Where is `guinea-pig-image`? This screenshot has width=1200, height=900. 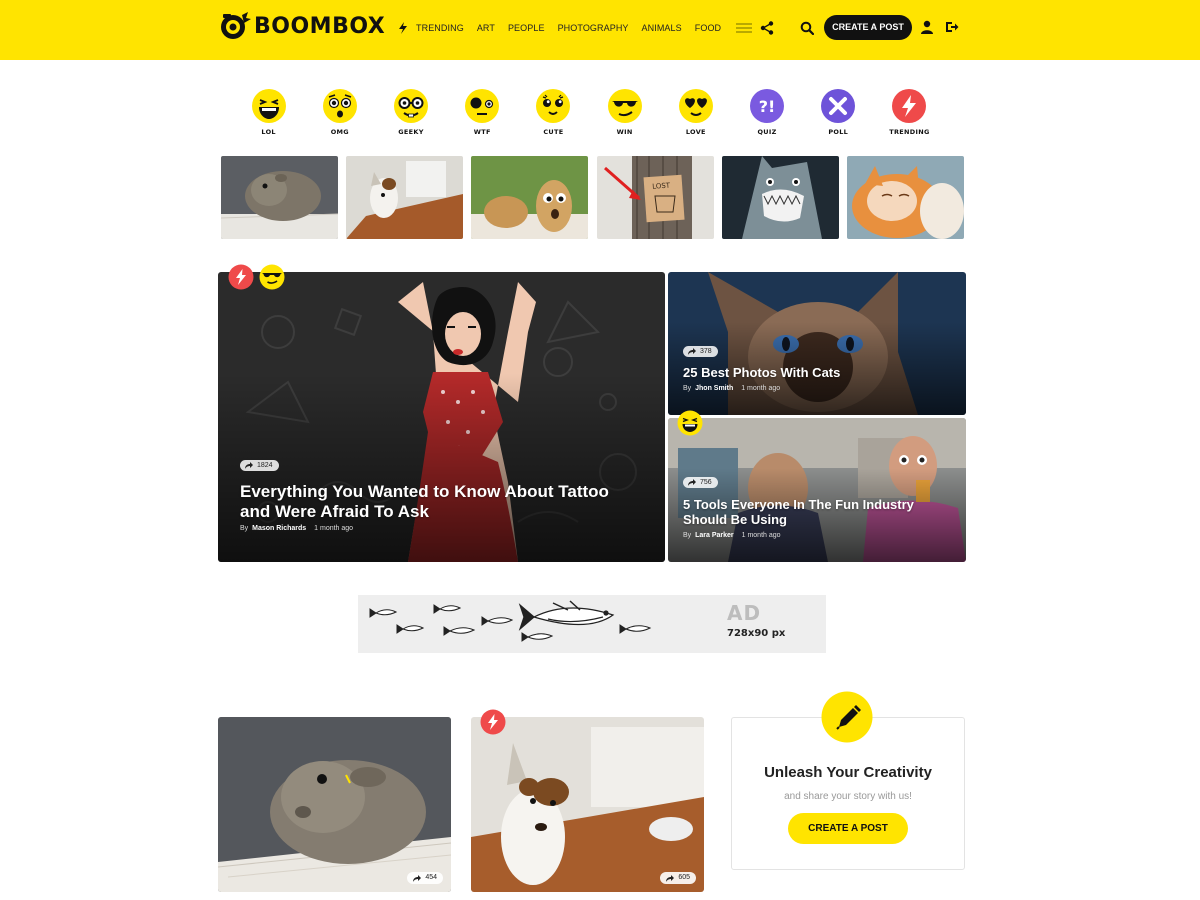 guinea-pig-image is located at coordinates (279, 197).